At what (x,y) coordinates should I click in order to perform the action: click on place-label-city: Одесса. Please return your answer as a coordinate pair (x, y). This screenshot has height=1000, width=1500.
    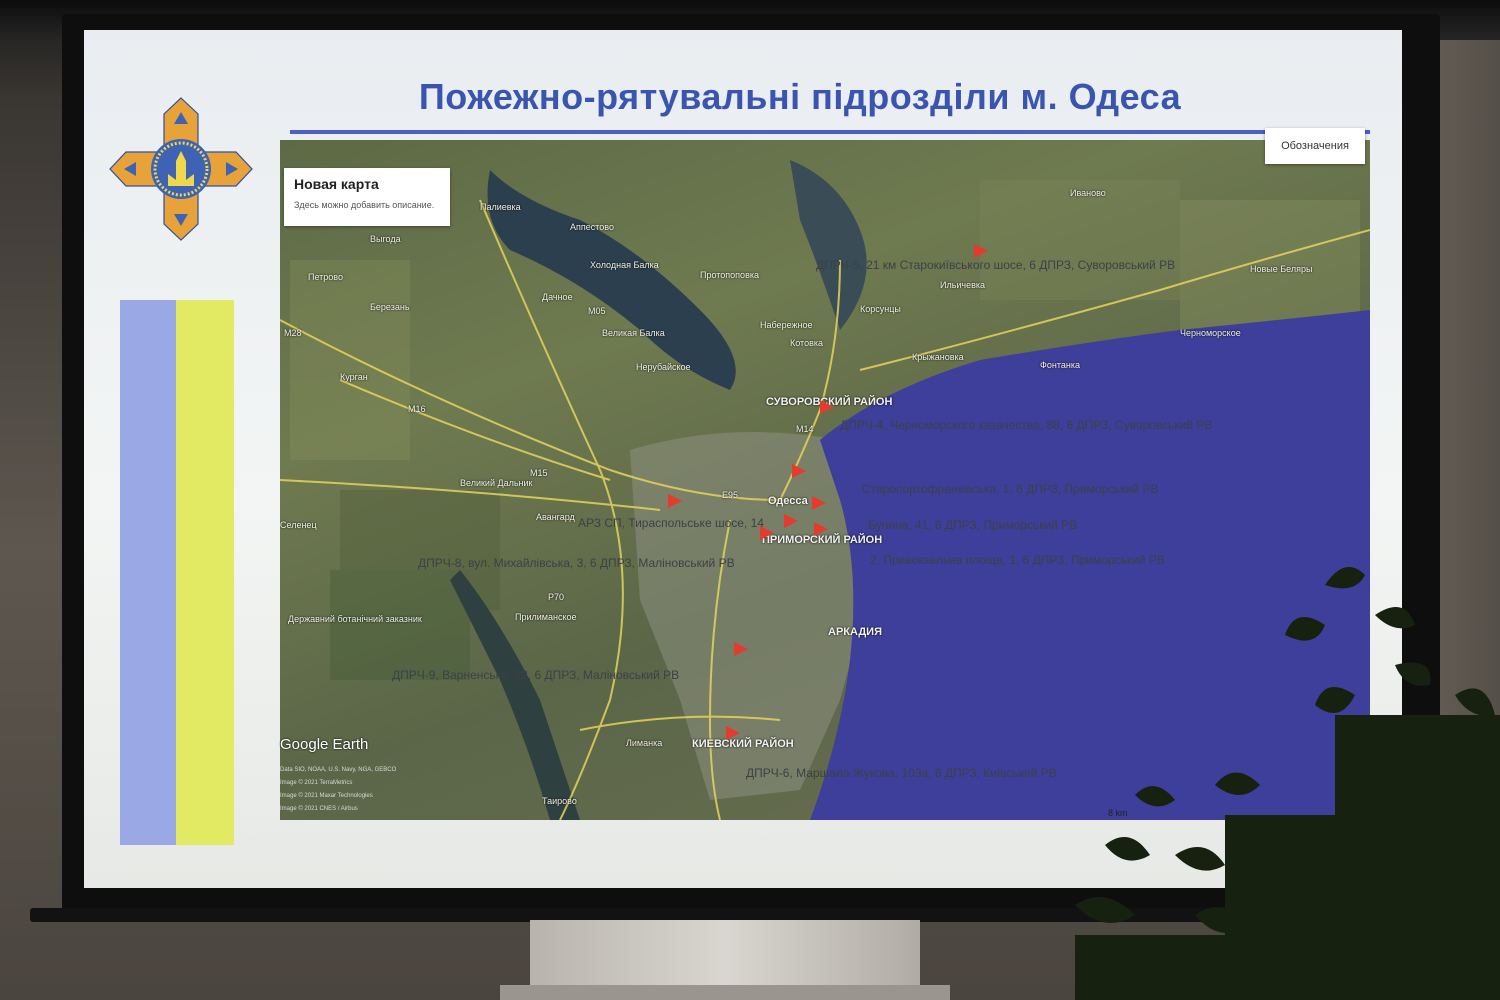
    Looking at the image, I should click on (788, 501).